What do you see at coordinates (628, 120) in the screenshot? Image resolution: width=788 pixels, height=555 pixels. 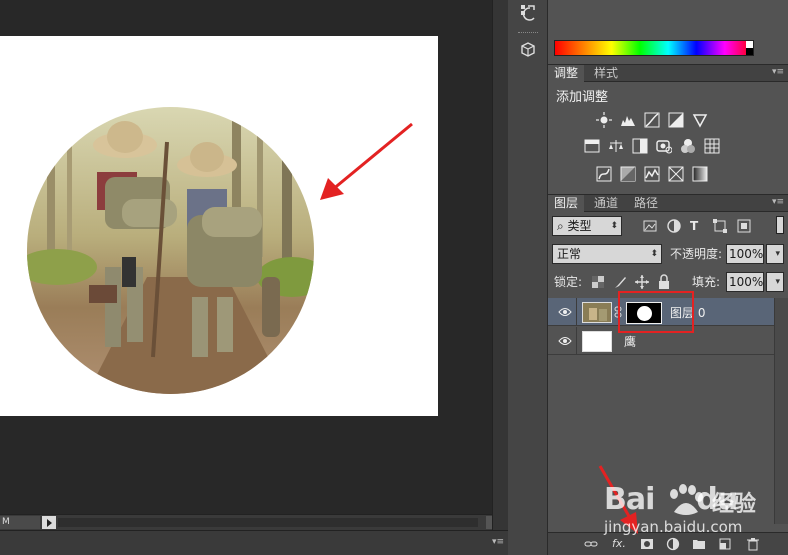 I see `levels-icon` at bounding box center [628, 120].